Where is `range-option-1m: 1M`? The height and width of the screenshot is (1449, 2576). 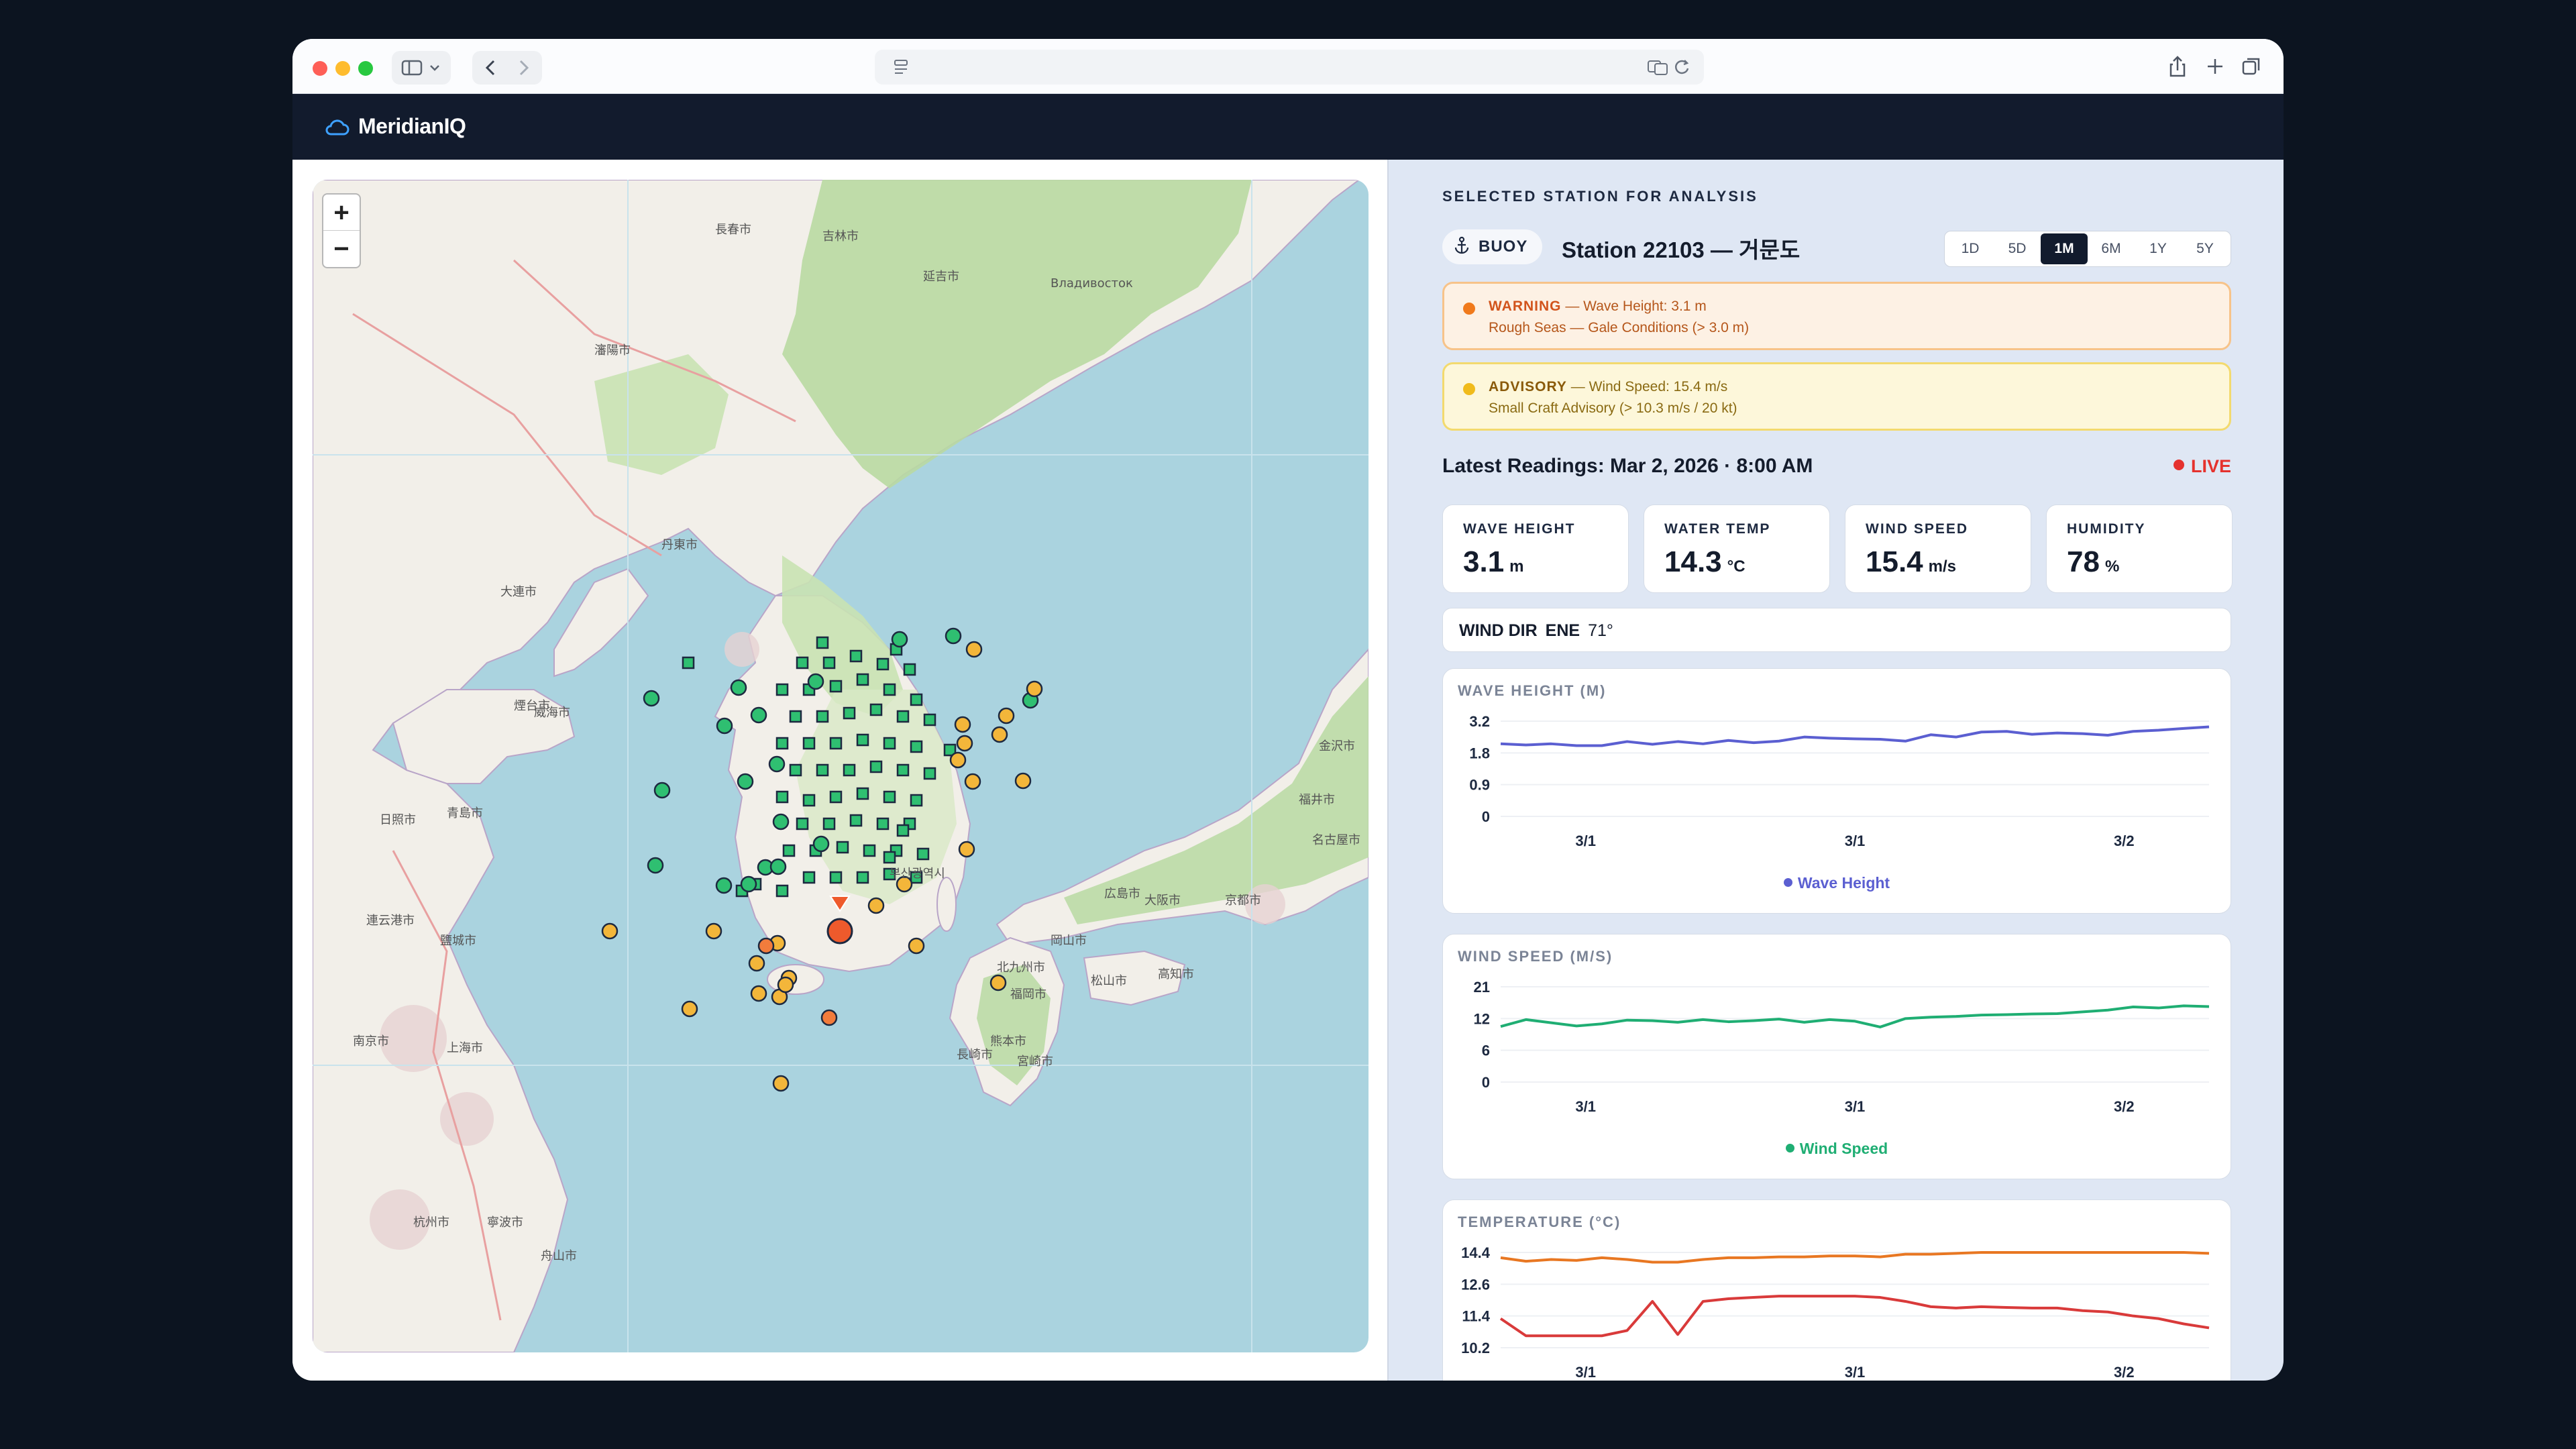
range-option-1m: 1M is located at coordinates (2064, 248).